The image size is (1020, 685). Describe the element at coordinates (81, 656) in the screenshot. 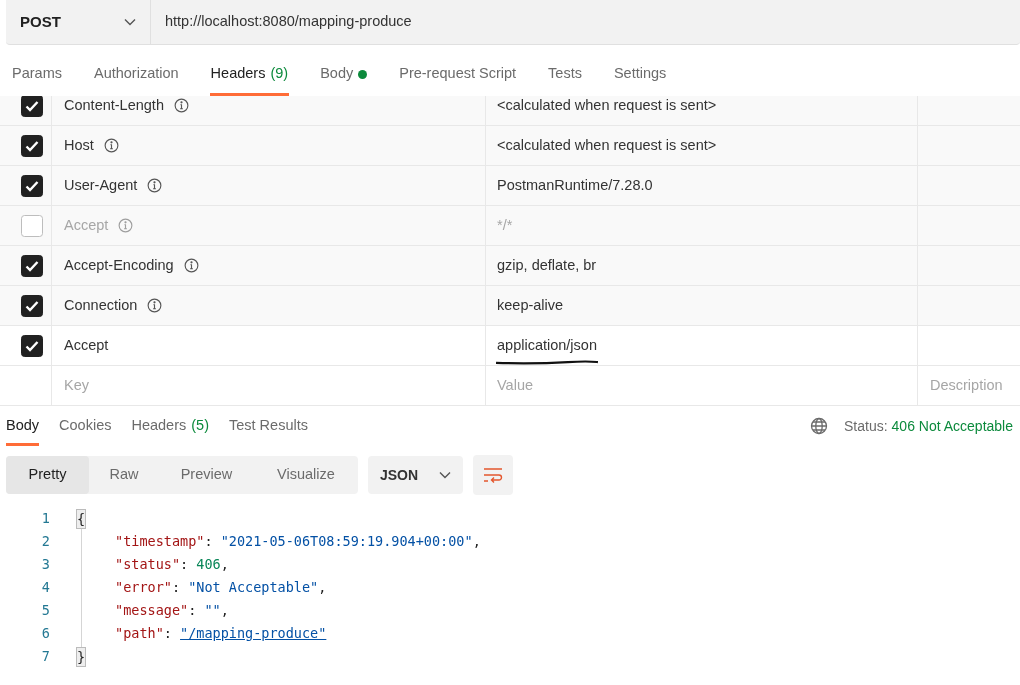

I see `brace-bracket: }` at that location.